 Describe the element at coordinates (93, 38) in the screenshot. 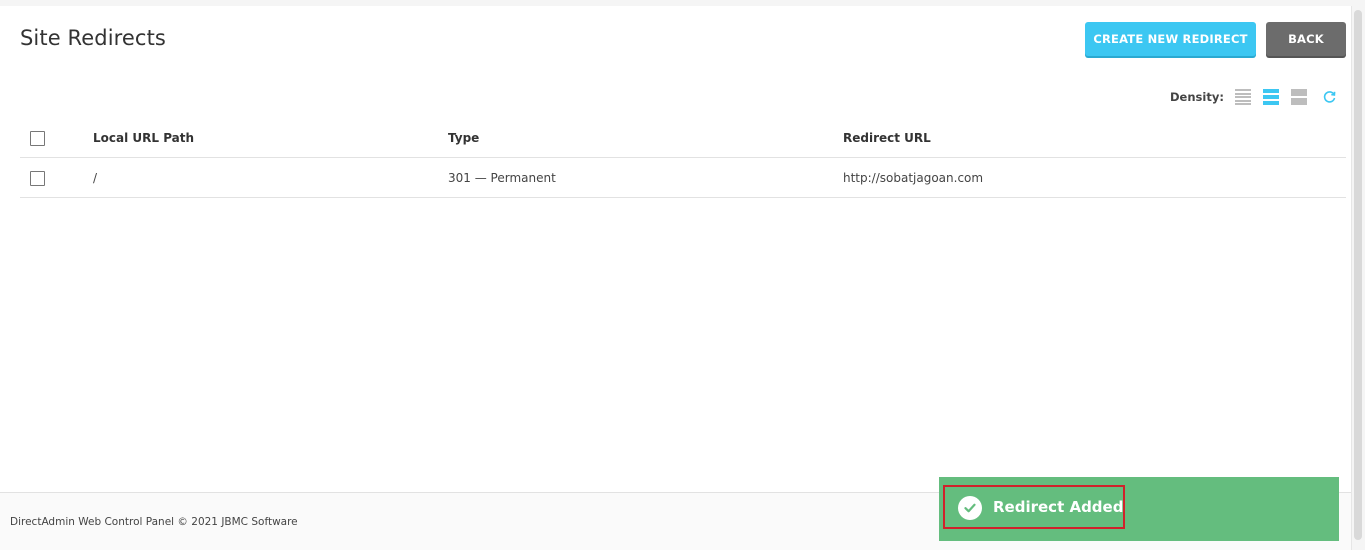

I see `page-title: Site Redirects` at that location.